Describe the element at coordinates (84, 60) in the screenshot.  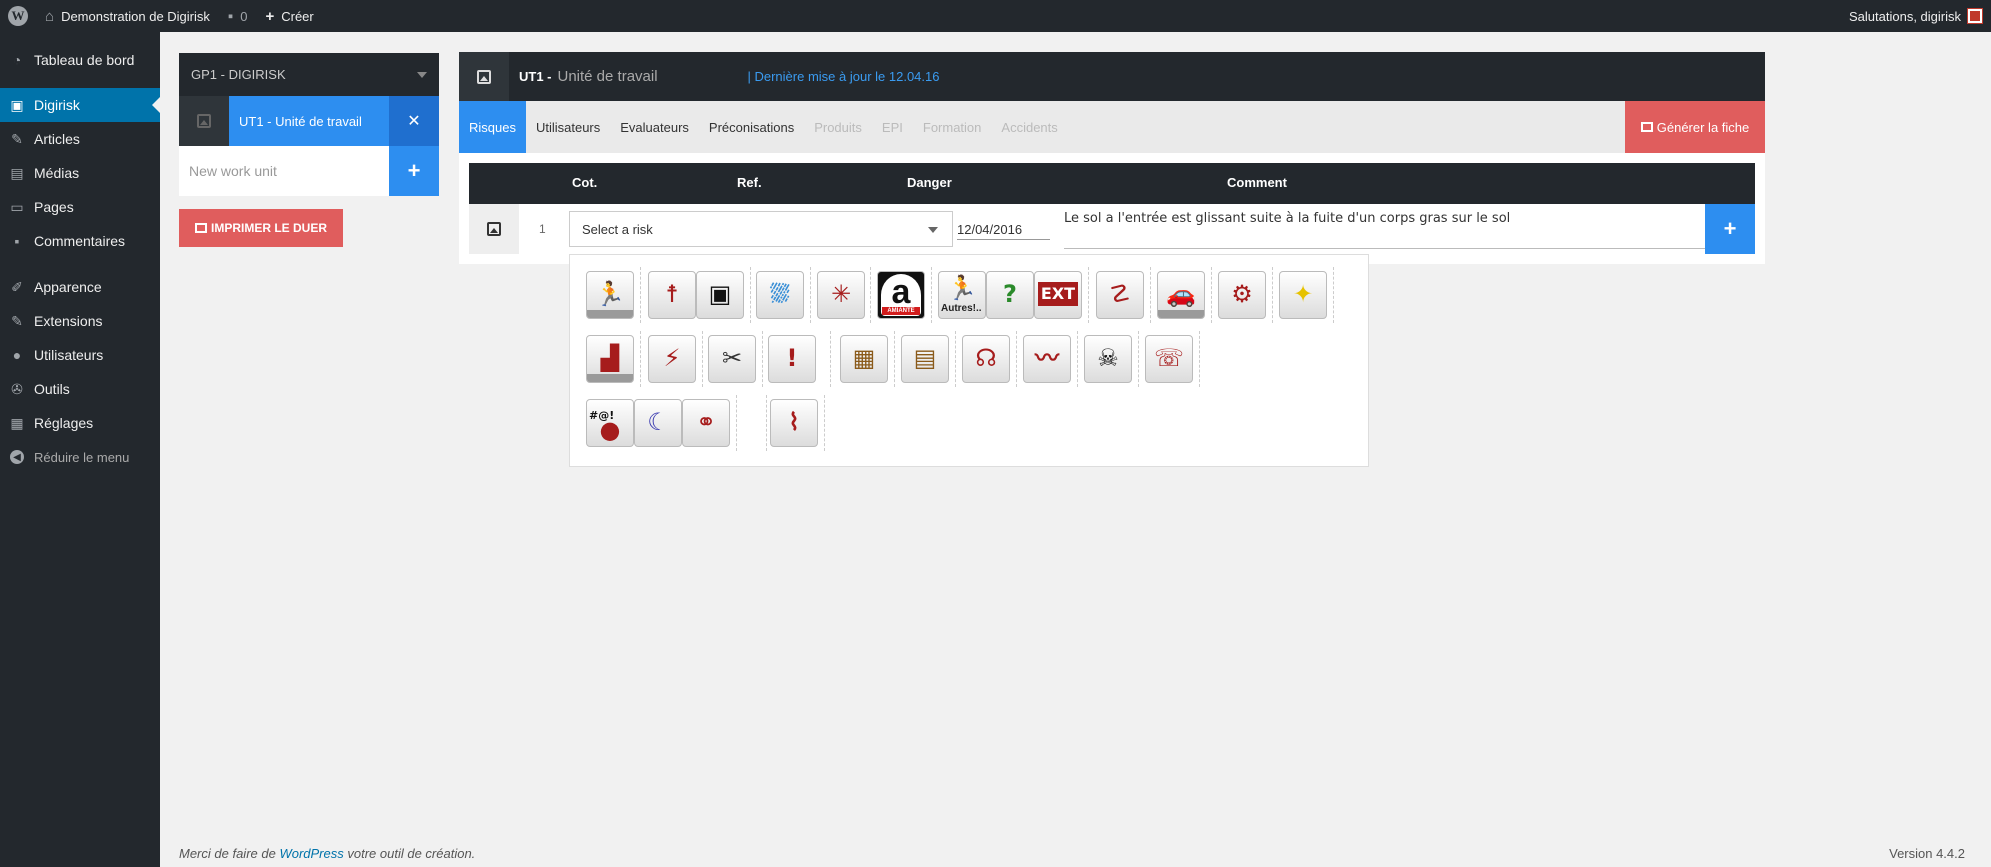
I see `sidebar-item-label: Tableau de bord` at that location.